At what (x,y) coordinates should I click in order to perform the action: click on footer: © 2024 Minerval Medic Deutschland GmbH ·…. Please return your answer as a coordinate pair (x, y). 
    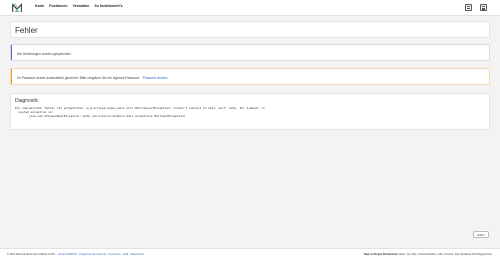
    Looking at the image, I should click on (250, 253).